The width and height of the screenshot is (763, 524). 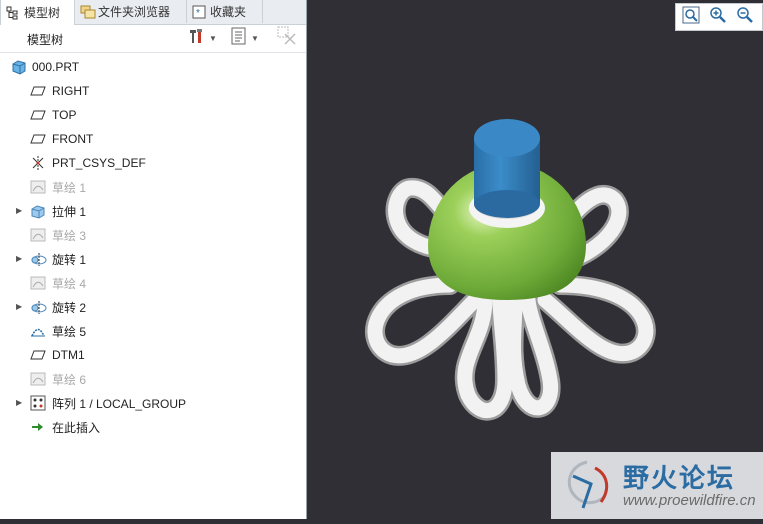 I want to click on tools-icon, so click(x=196, y=38).